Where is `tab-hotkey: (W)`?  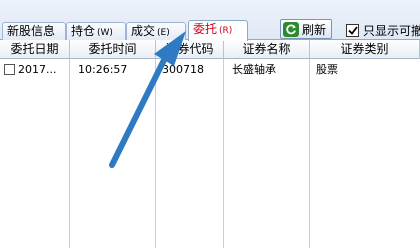
tab-hotkey: (W) is located at coordinates (105, 33).